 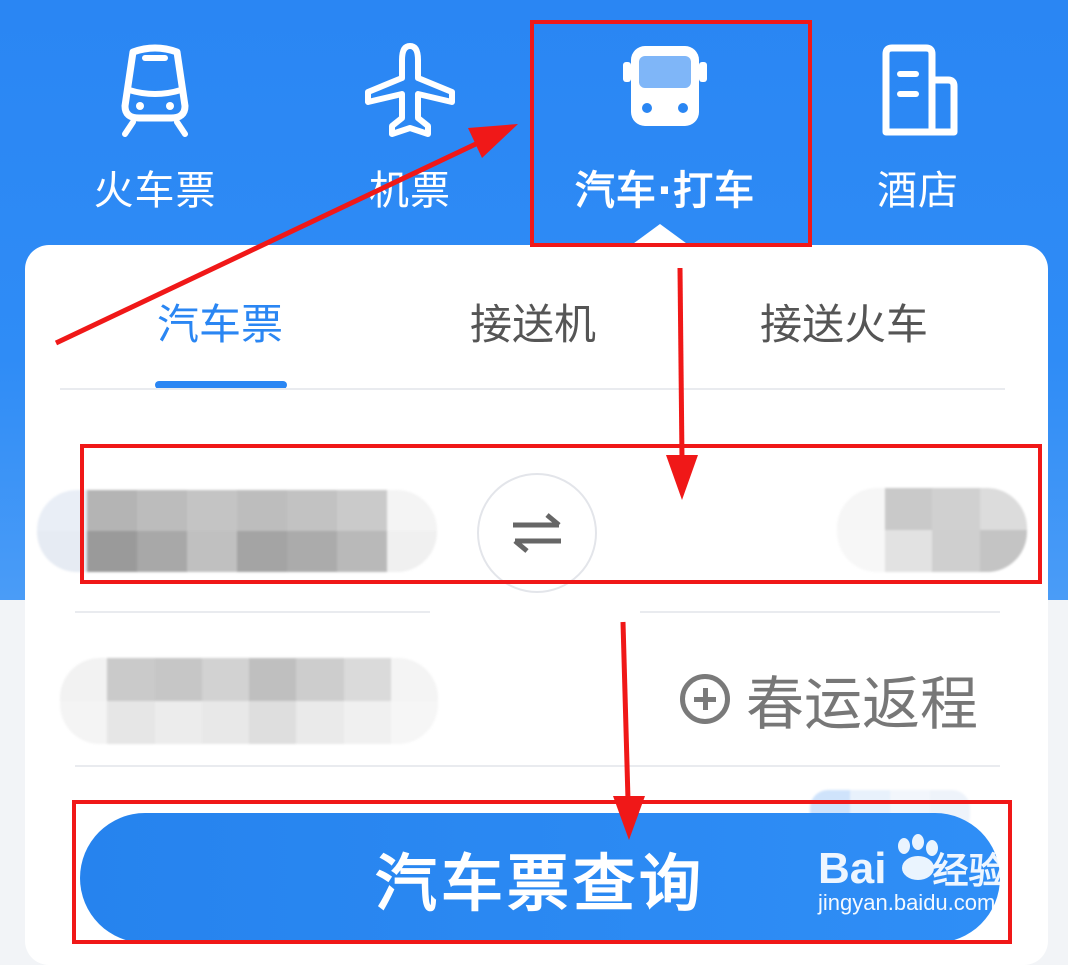 I want to click on watermark-brand-b: 经验, so click(x=968, y=870).